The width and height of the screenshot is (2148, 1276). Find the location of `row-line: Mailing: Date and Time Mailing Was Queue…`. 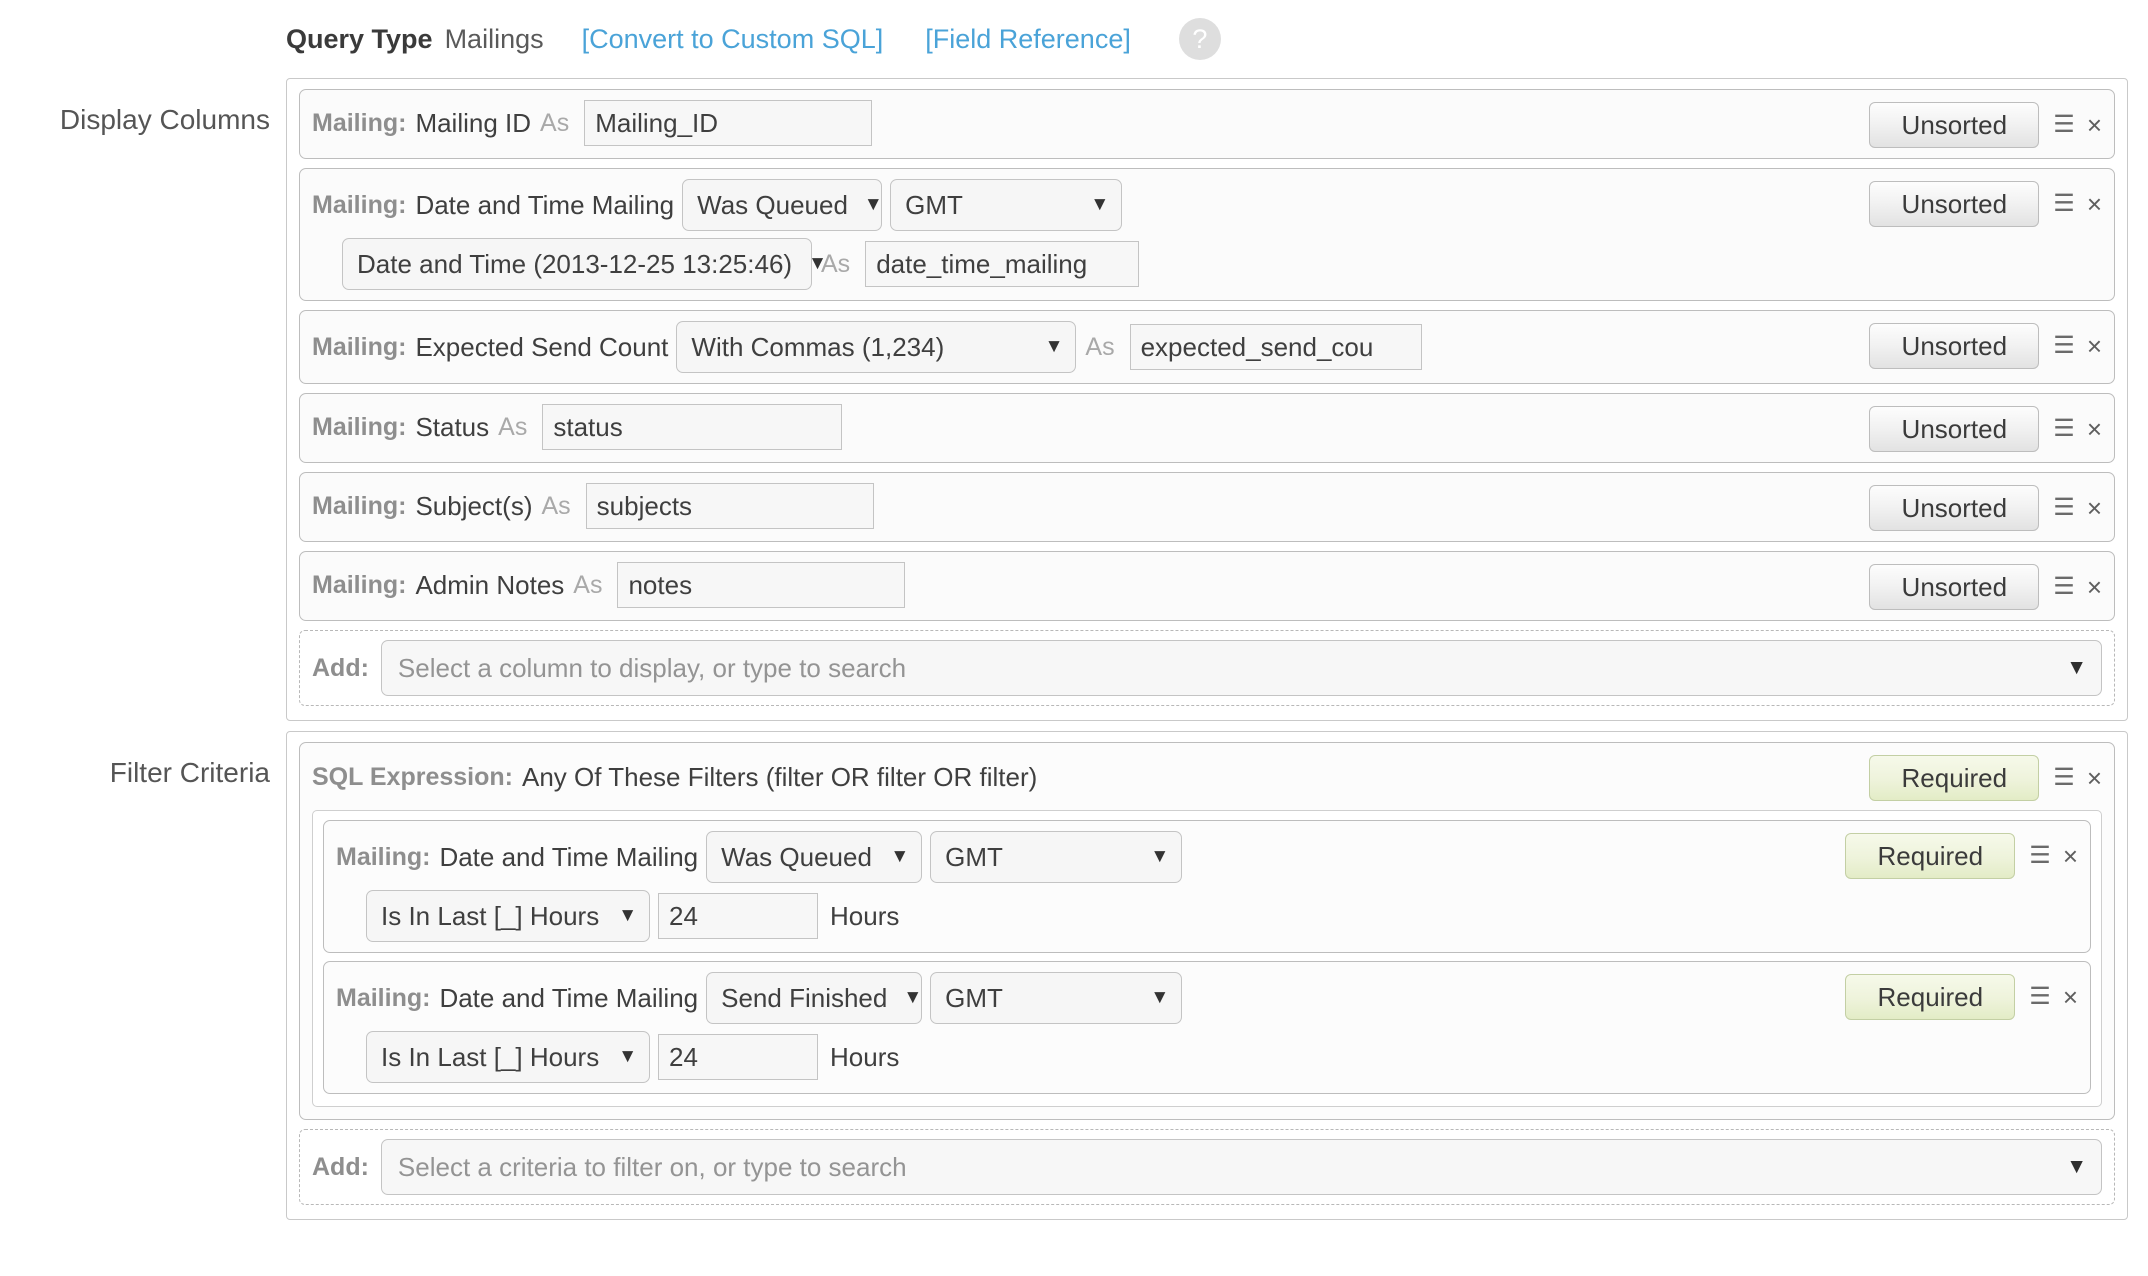

row-line: Mailing: Date and Time Mailing Was Queue… is located at coordinates (1083, 857).